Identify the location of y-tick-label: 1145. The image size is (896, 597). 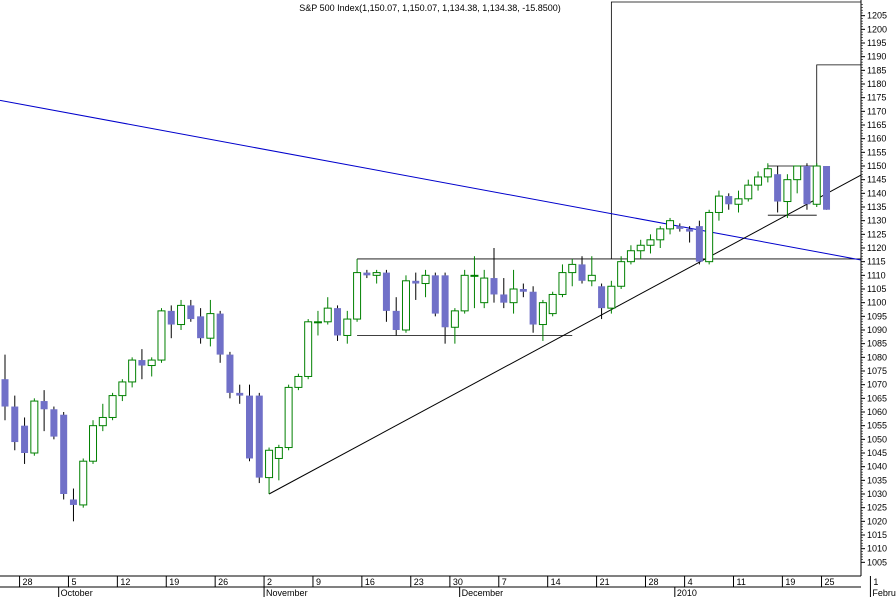
(876, 180).